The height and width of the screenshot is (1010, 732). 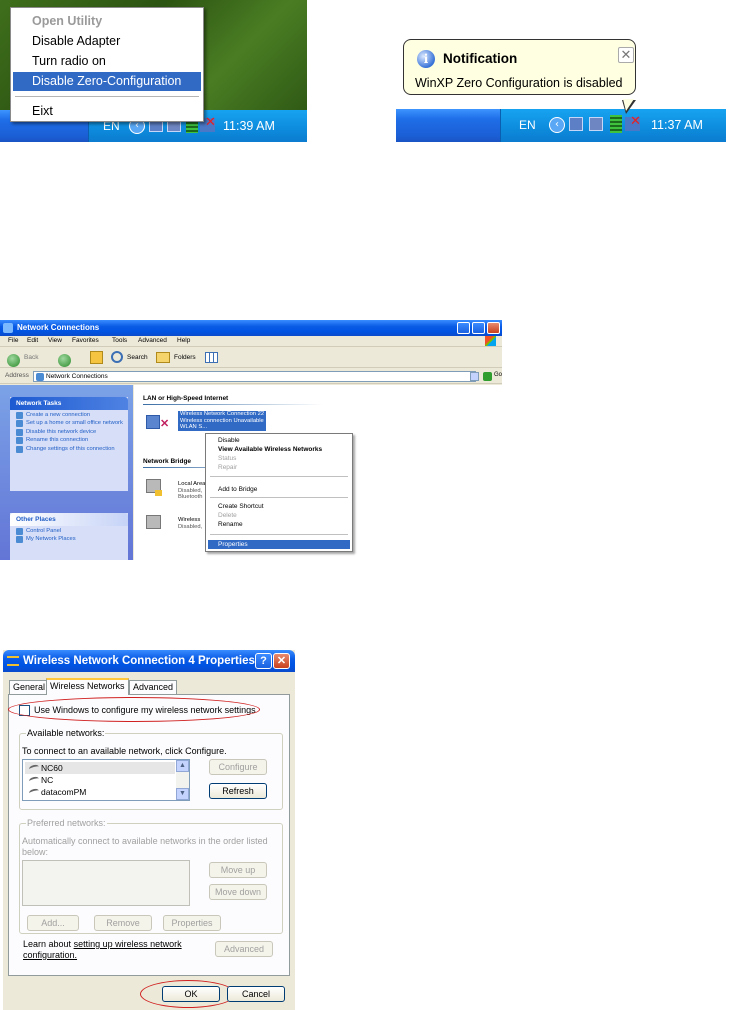 I want to click on folders-icon, so click(x=163, y=357).